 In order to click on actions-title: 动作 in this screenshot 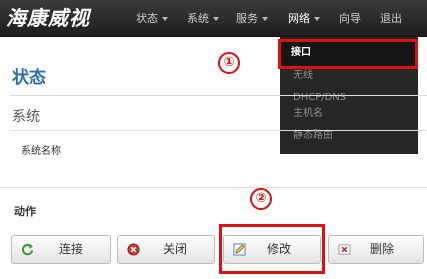, I will do `click(25, 211)`.